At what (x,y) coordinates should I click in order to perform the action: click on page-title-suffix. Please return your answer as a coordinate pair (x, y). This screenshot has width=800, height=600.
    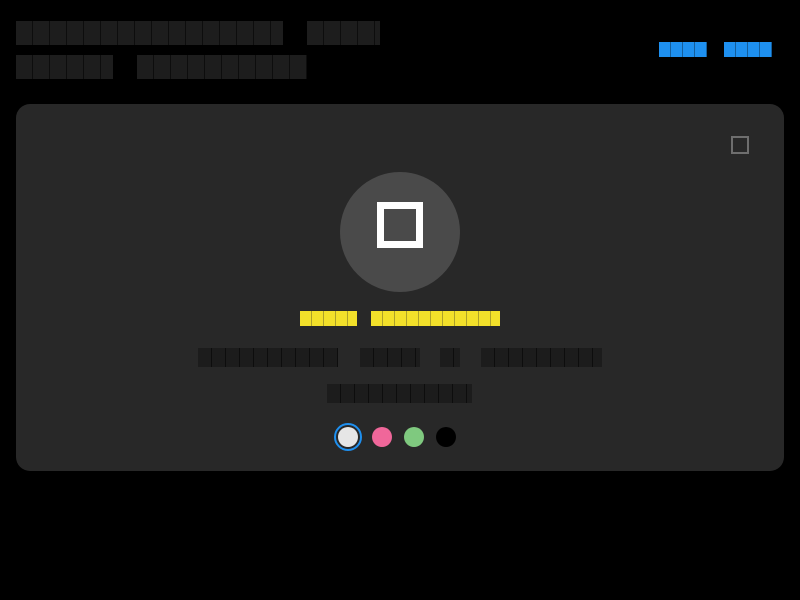
    Looking at the image, I should click on (343, 33).